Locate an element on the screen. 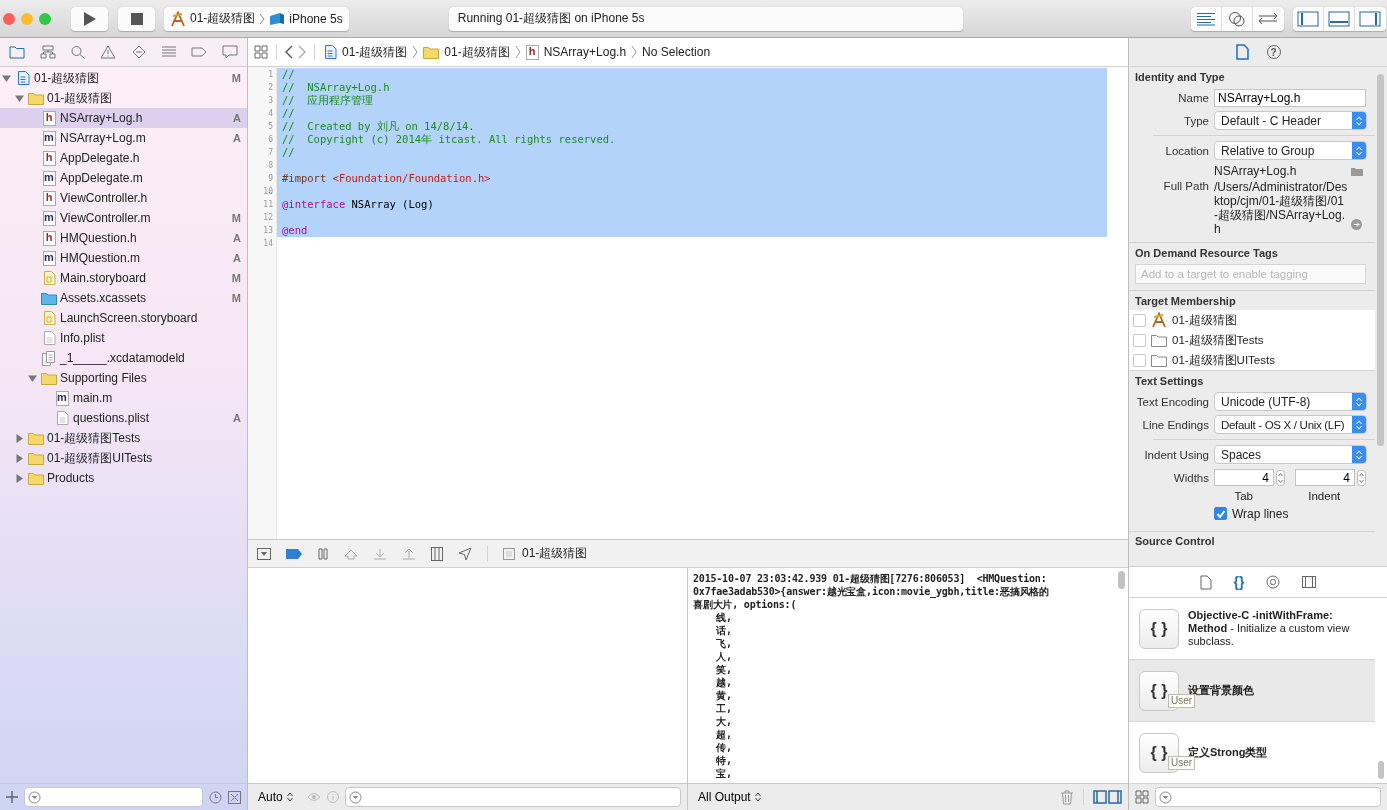  close-button is located at coordinates (9, 18).